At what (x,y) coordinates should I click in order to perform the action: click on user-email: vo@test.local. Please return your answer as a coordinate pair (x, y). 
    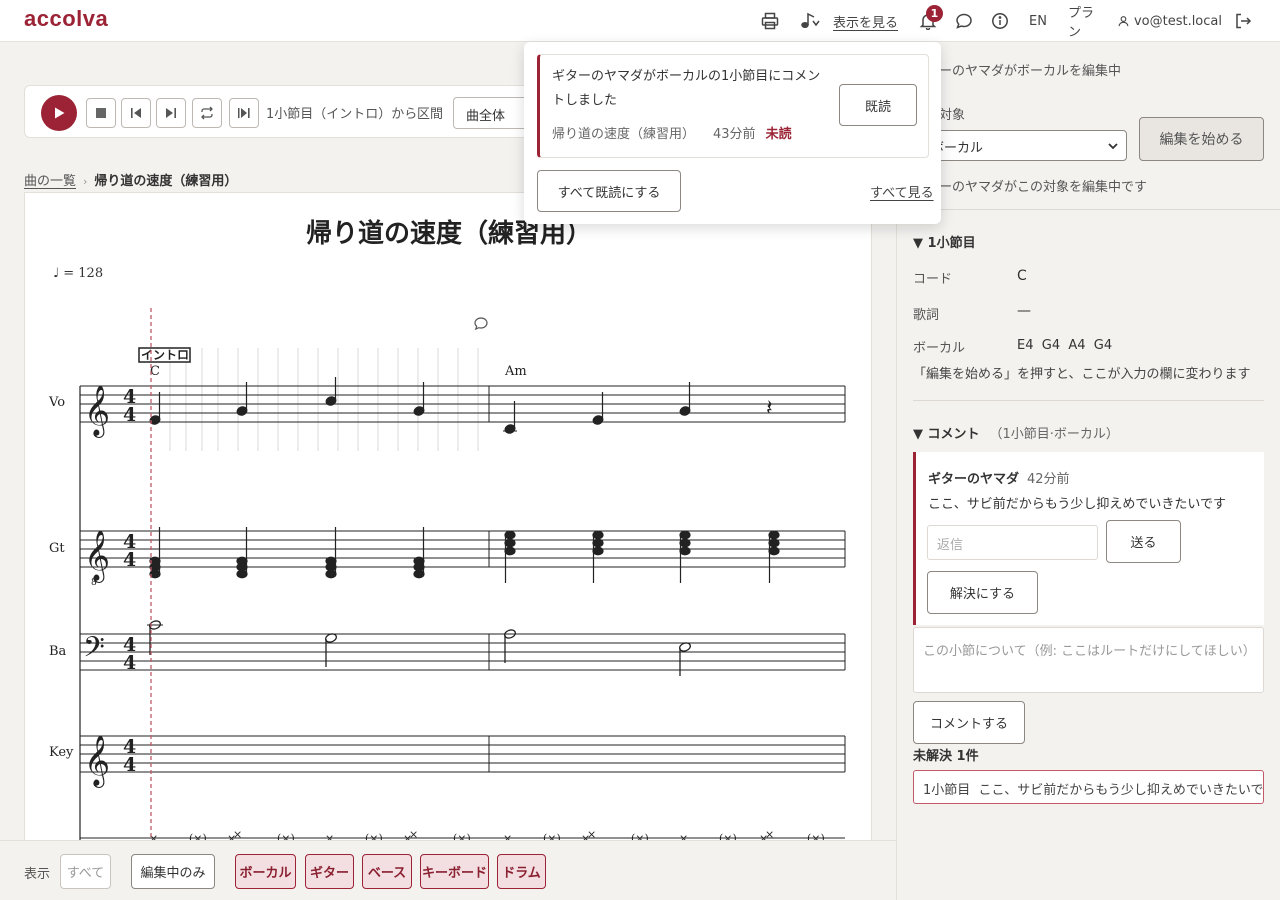
    Looking at the image, I should click on (1177, 21).